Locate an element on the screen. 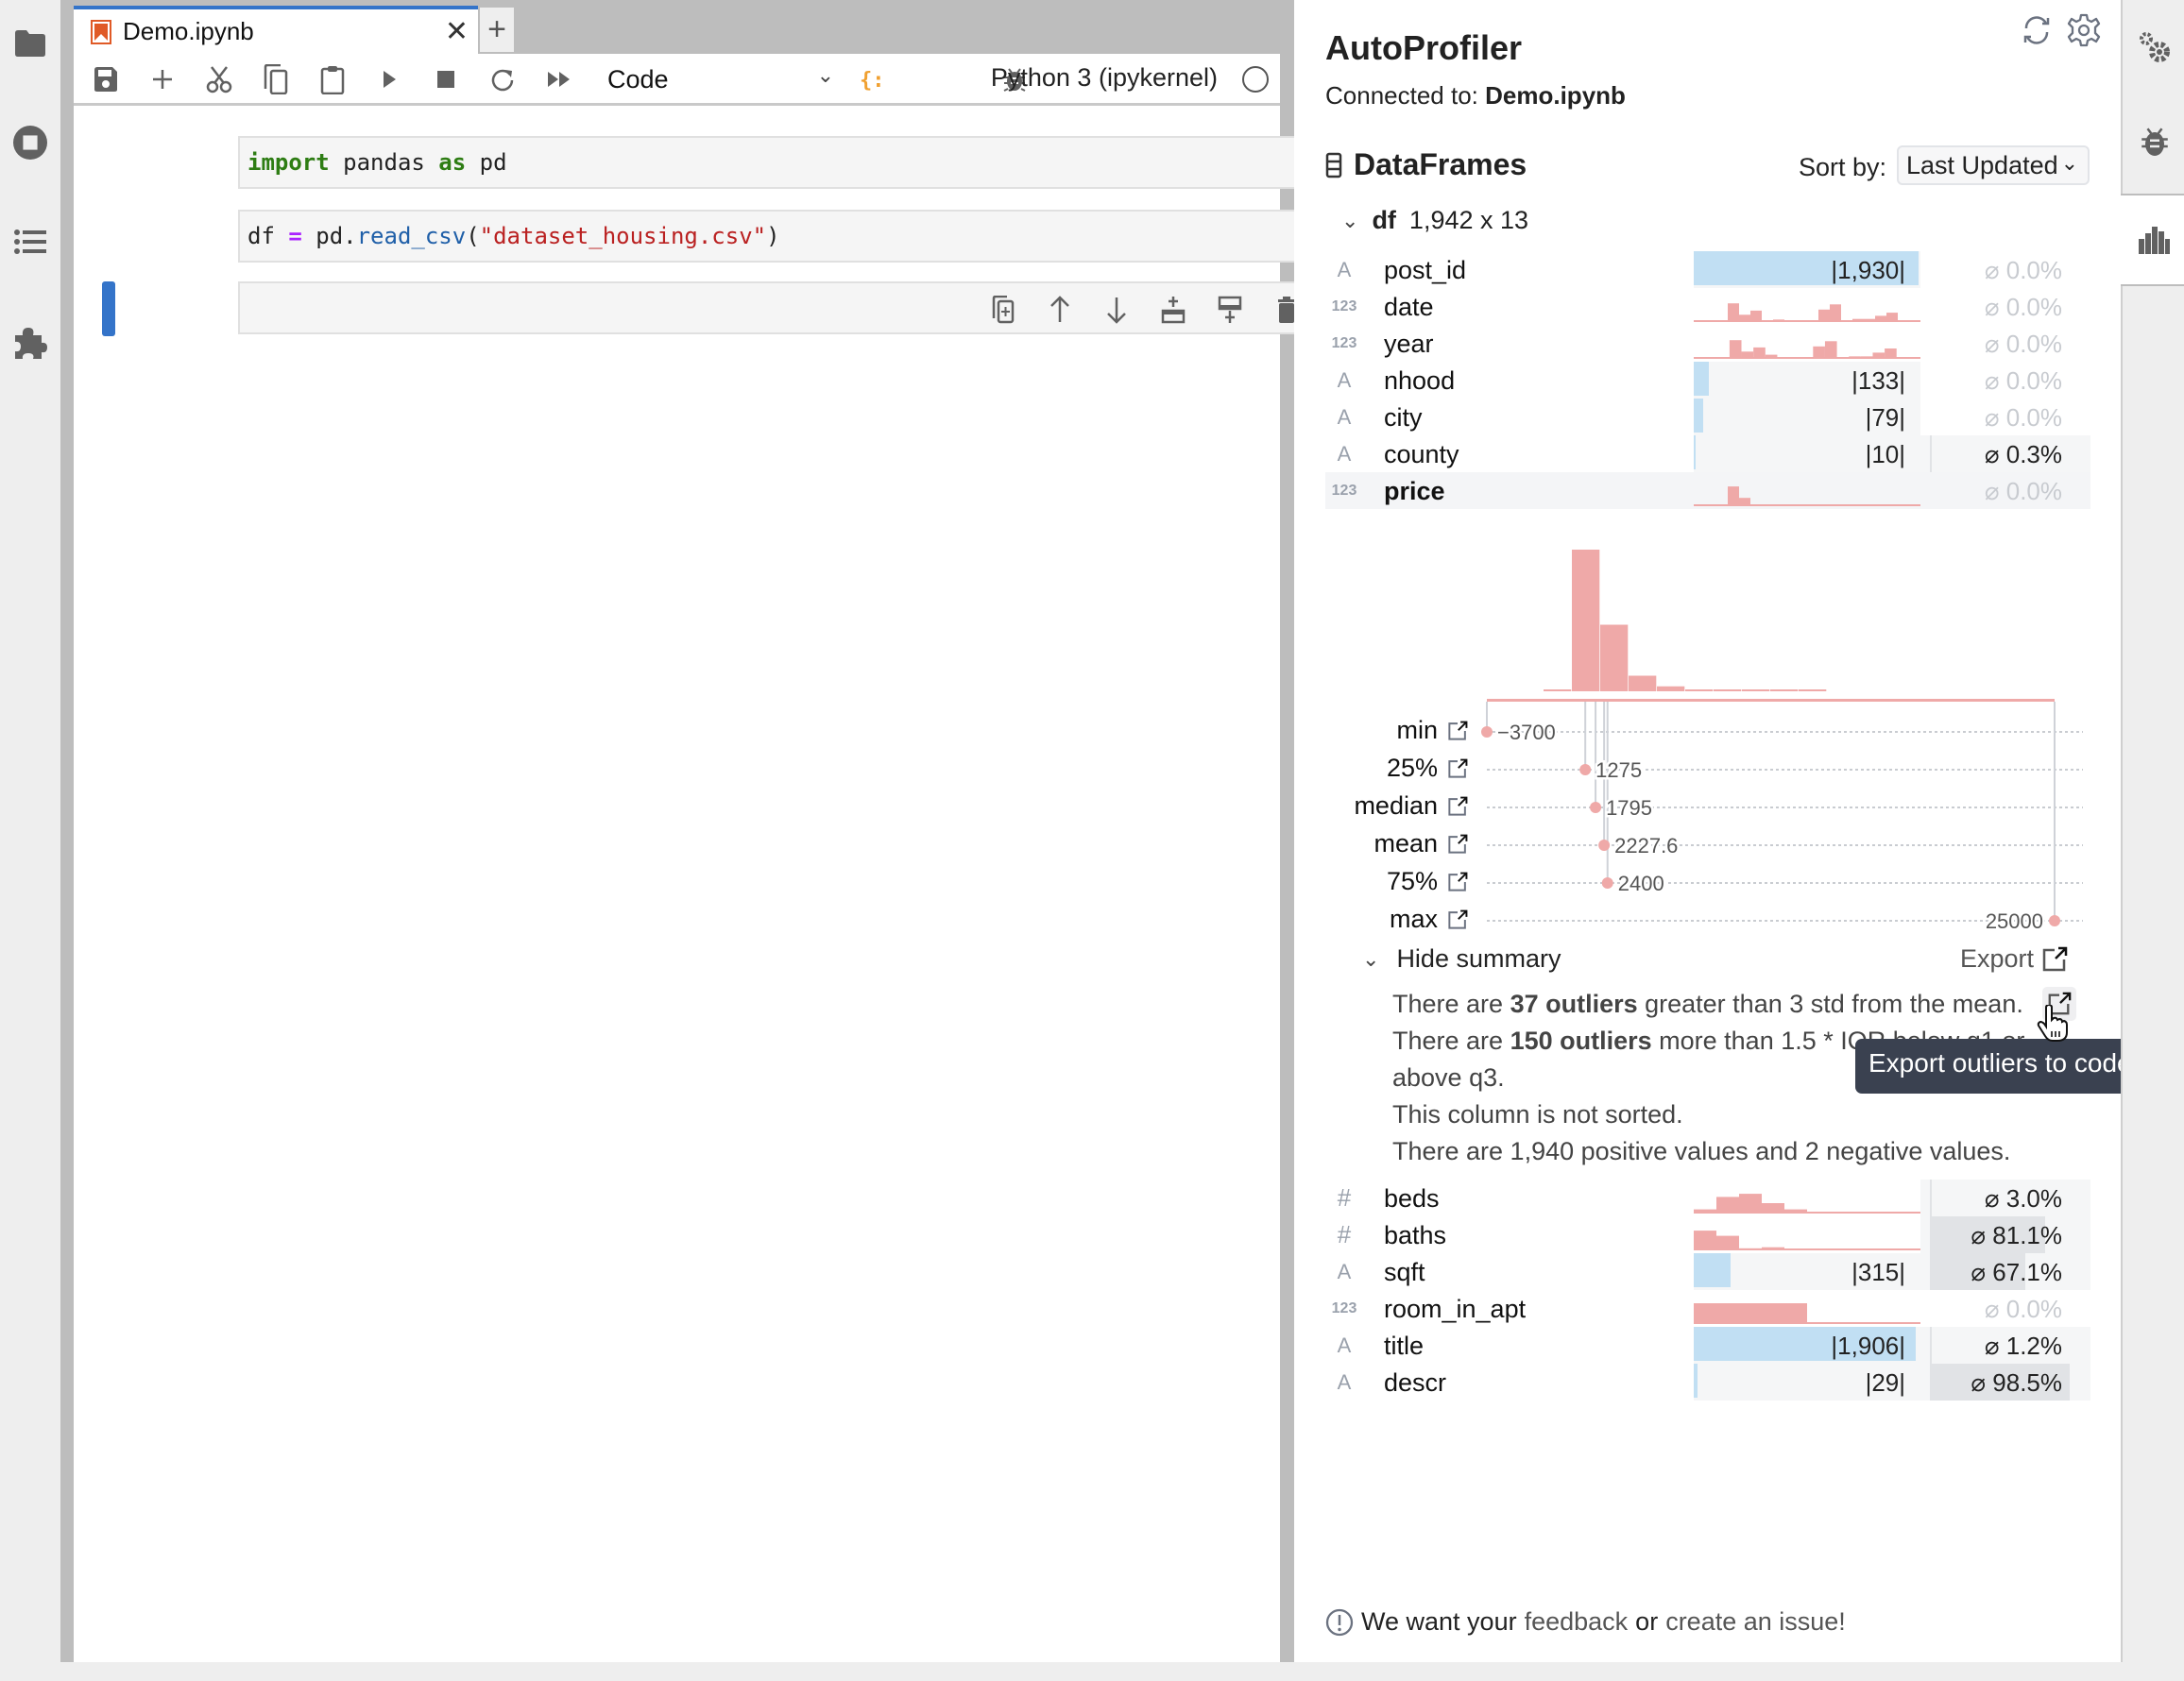 The image size is (2184, 1681). unique-values-bar: |133| is located at coordinates (1807, 380).